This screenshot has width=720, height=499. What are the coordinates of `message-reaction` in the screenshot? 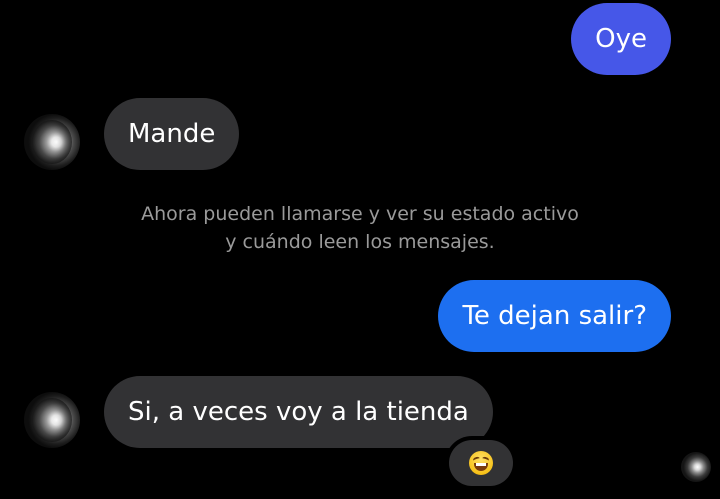 It's located at (481, 463).